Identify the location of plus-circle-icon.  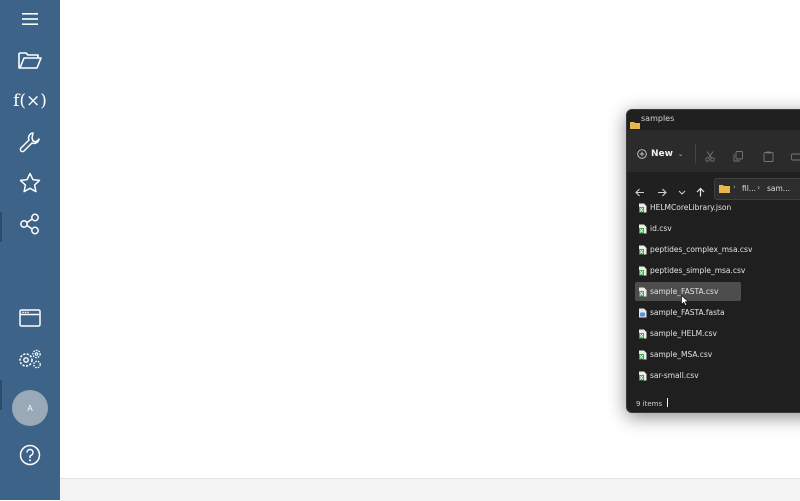
(642, 154).